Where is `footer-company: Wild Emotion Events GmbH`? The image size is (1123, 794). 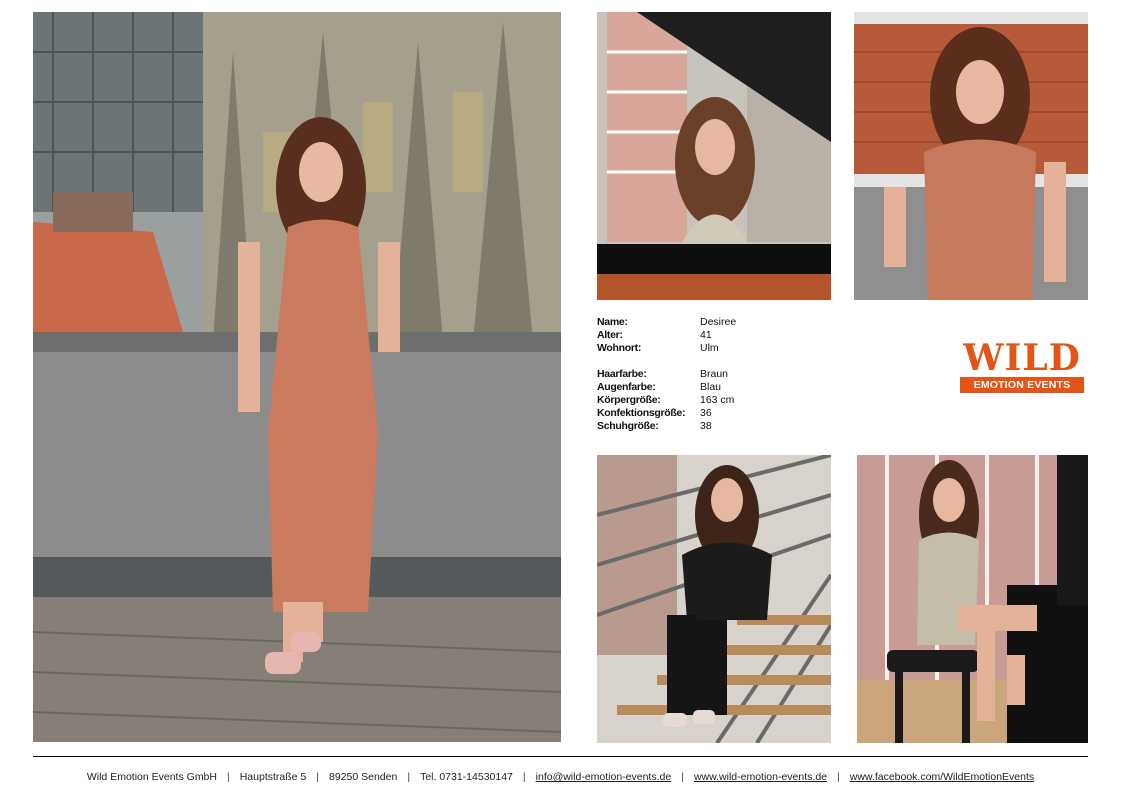
footer-company: Wild Emotion Events GmbH is located at coordinates (151, 777).